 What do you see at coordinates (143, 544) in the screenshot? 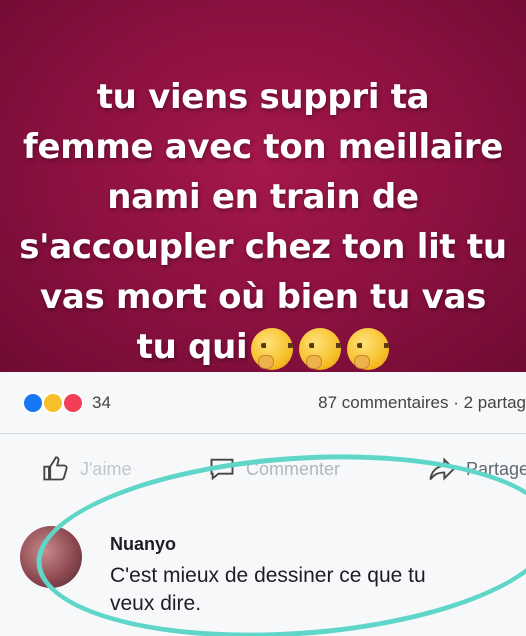
I see `comment-author: Nuanyo` at bounding box center [143, 544].